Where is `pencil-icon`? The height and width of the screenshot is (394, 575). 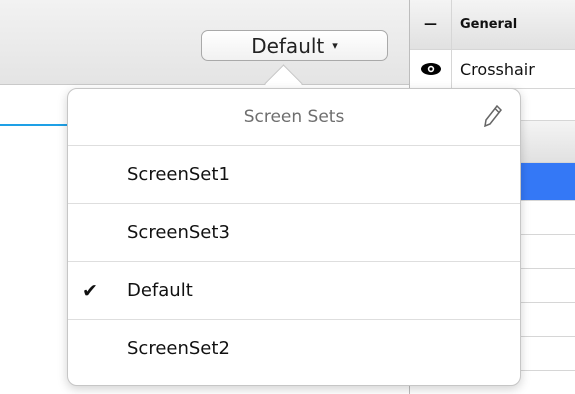 pencil-icon is located at coordinates (493, 118).